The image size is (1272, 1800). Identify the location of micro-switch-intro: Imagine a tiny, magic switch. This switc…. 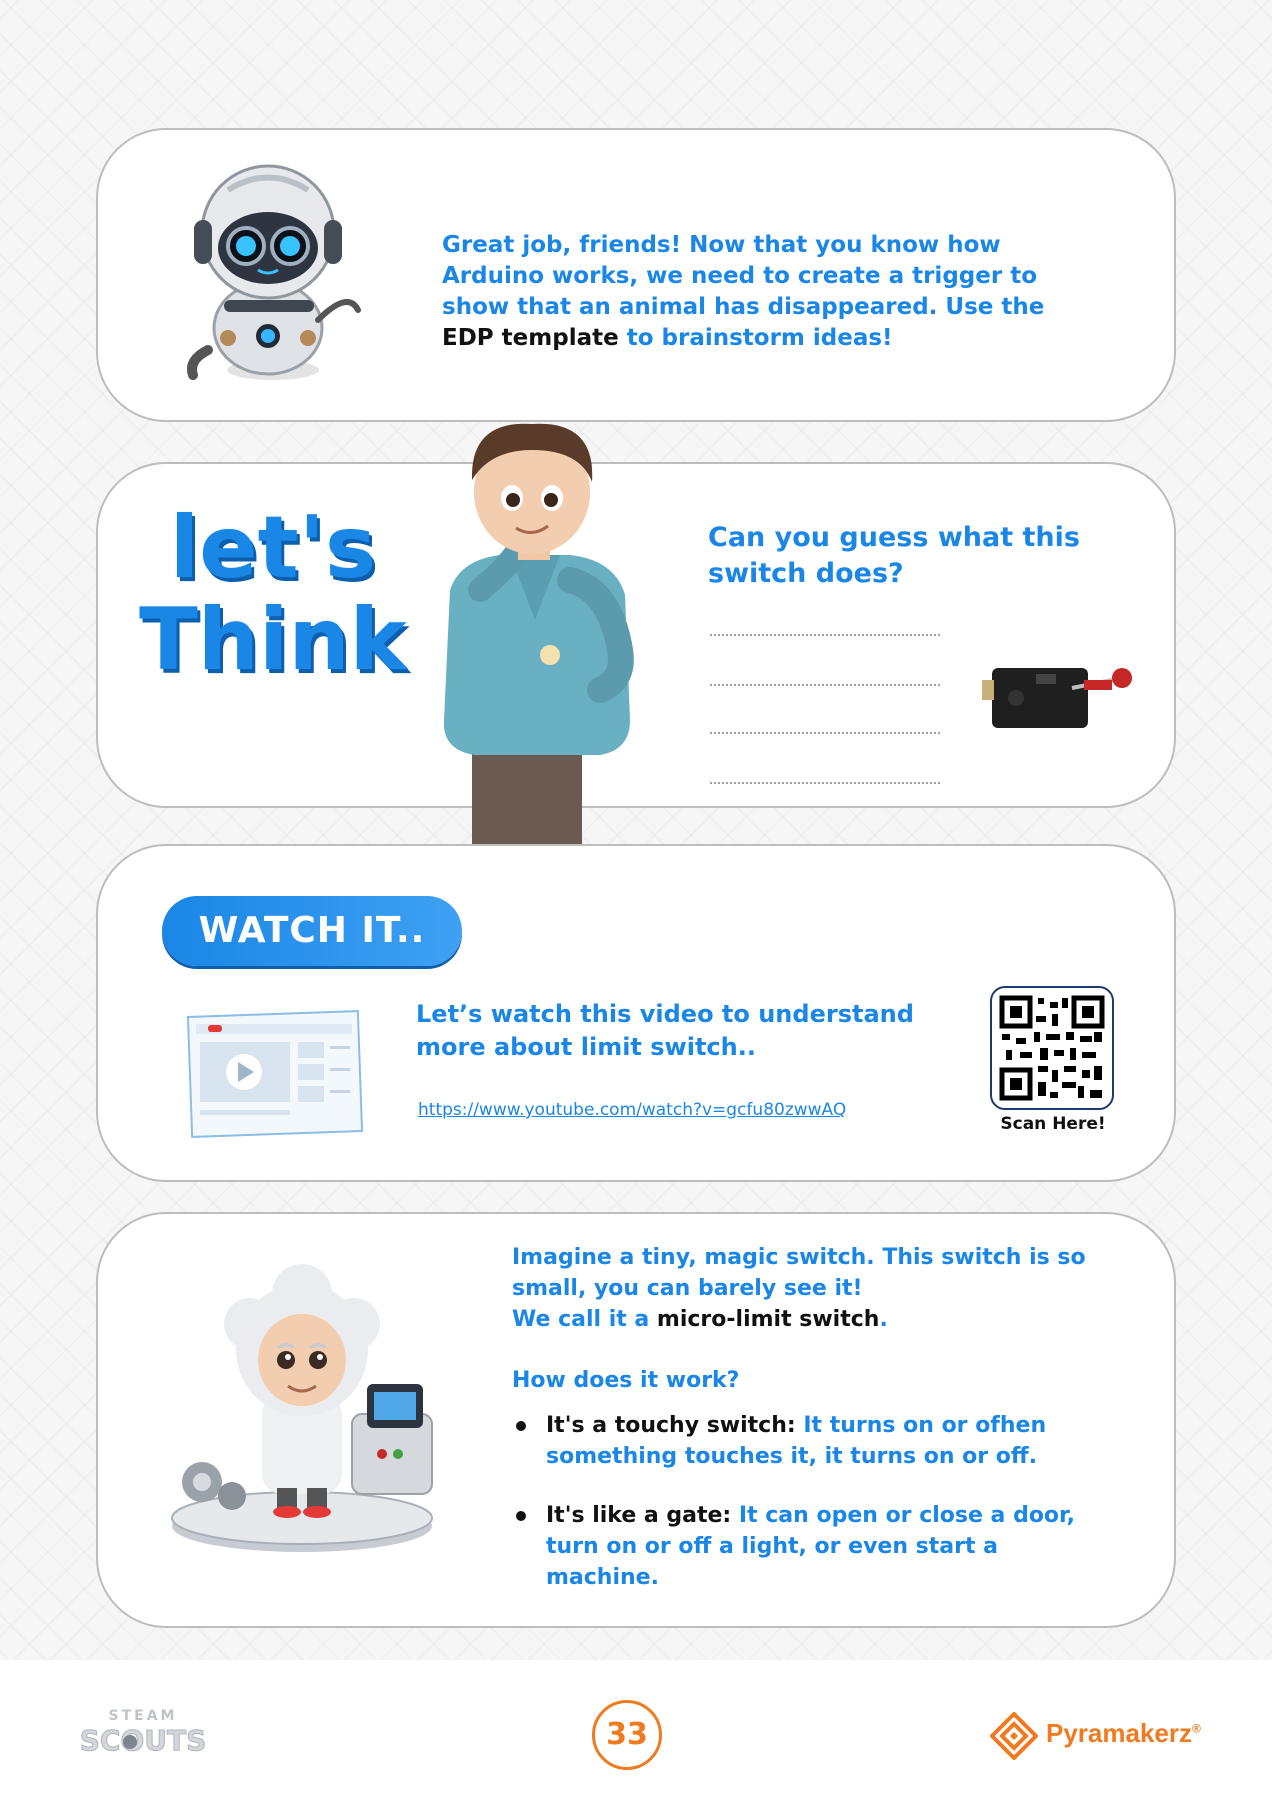
(822, 1288).